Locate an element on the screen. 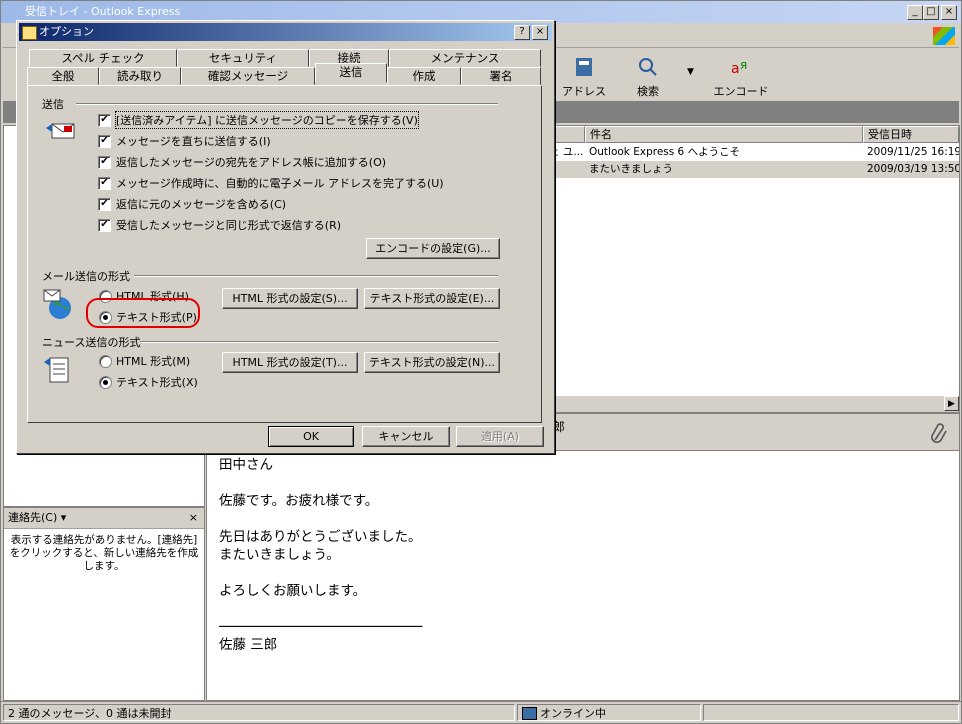 This screenshot has width=962, height=724. status-message-count: 2 通のメッセージ、0 通は未開封 is located at coordinates (259, 712).